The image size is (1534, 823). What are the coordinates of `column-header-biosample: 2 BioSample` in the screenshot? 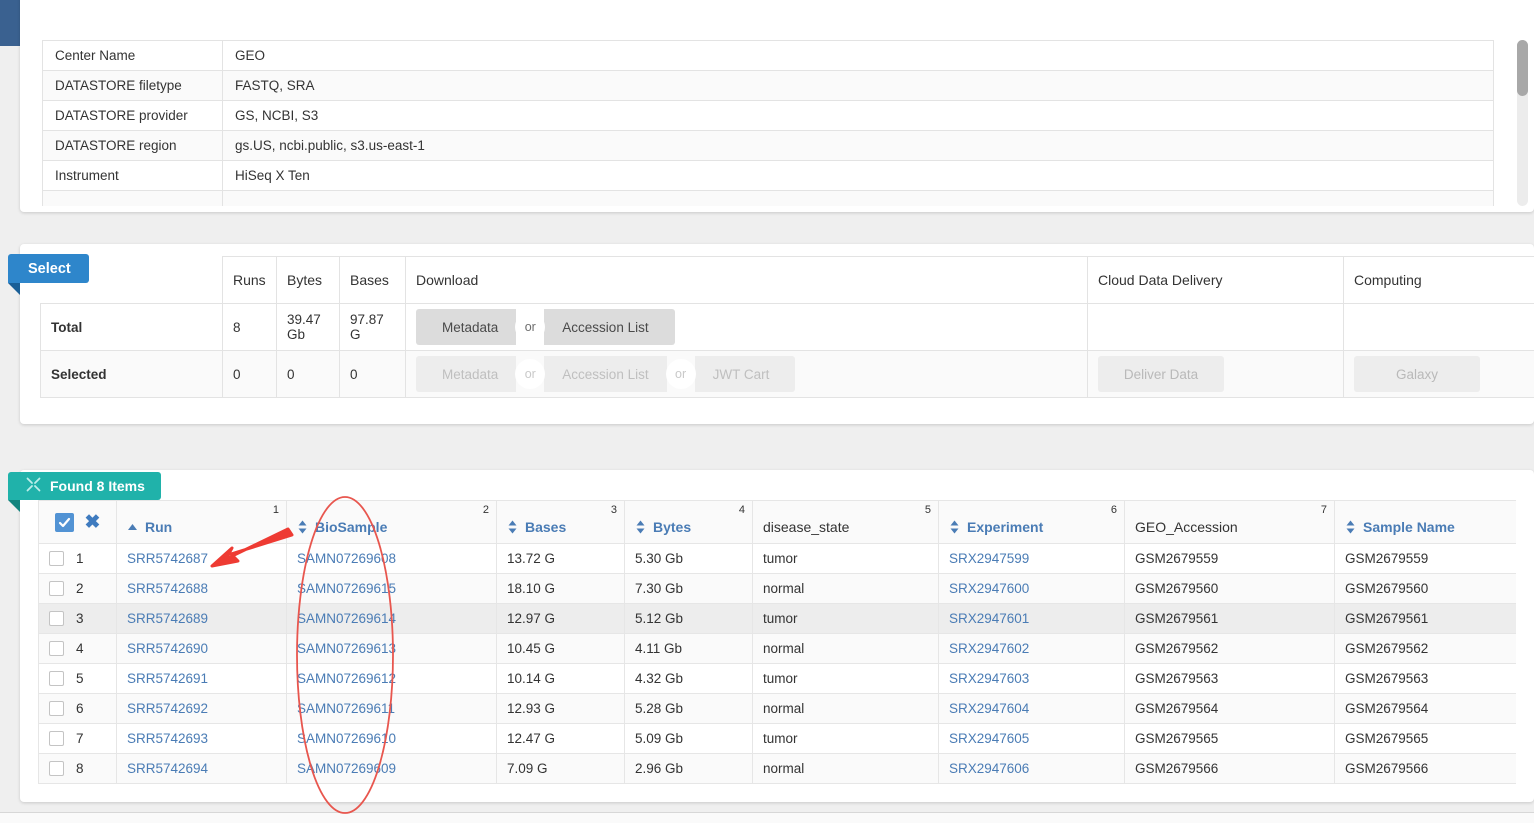 It's located at (391, 522).